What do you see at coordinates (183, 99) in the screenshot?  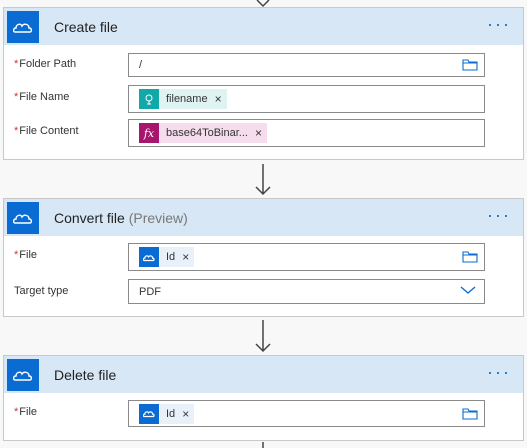 I see `filename-token: filename ×` at bounding box center [183, 99].